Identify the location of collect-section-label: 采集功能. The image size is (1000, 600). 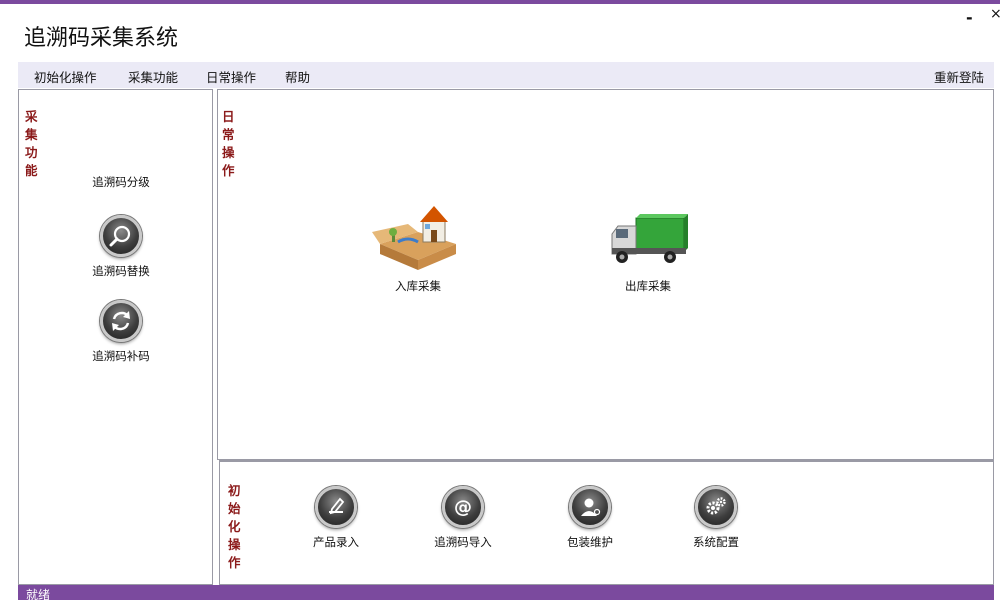
(31, 143).